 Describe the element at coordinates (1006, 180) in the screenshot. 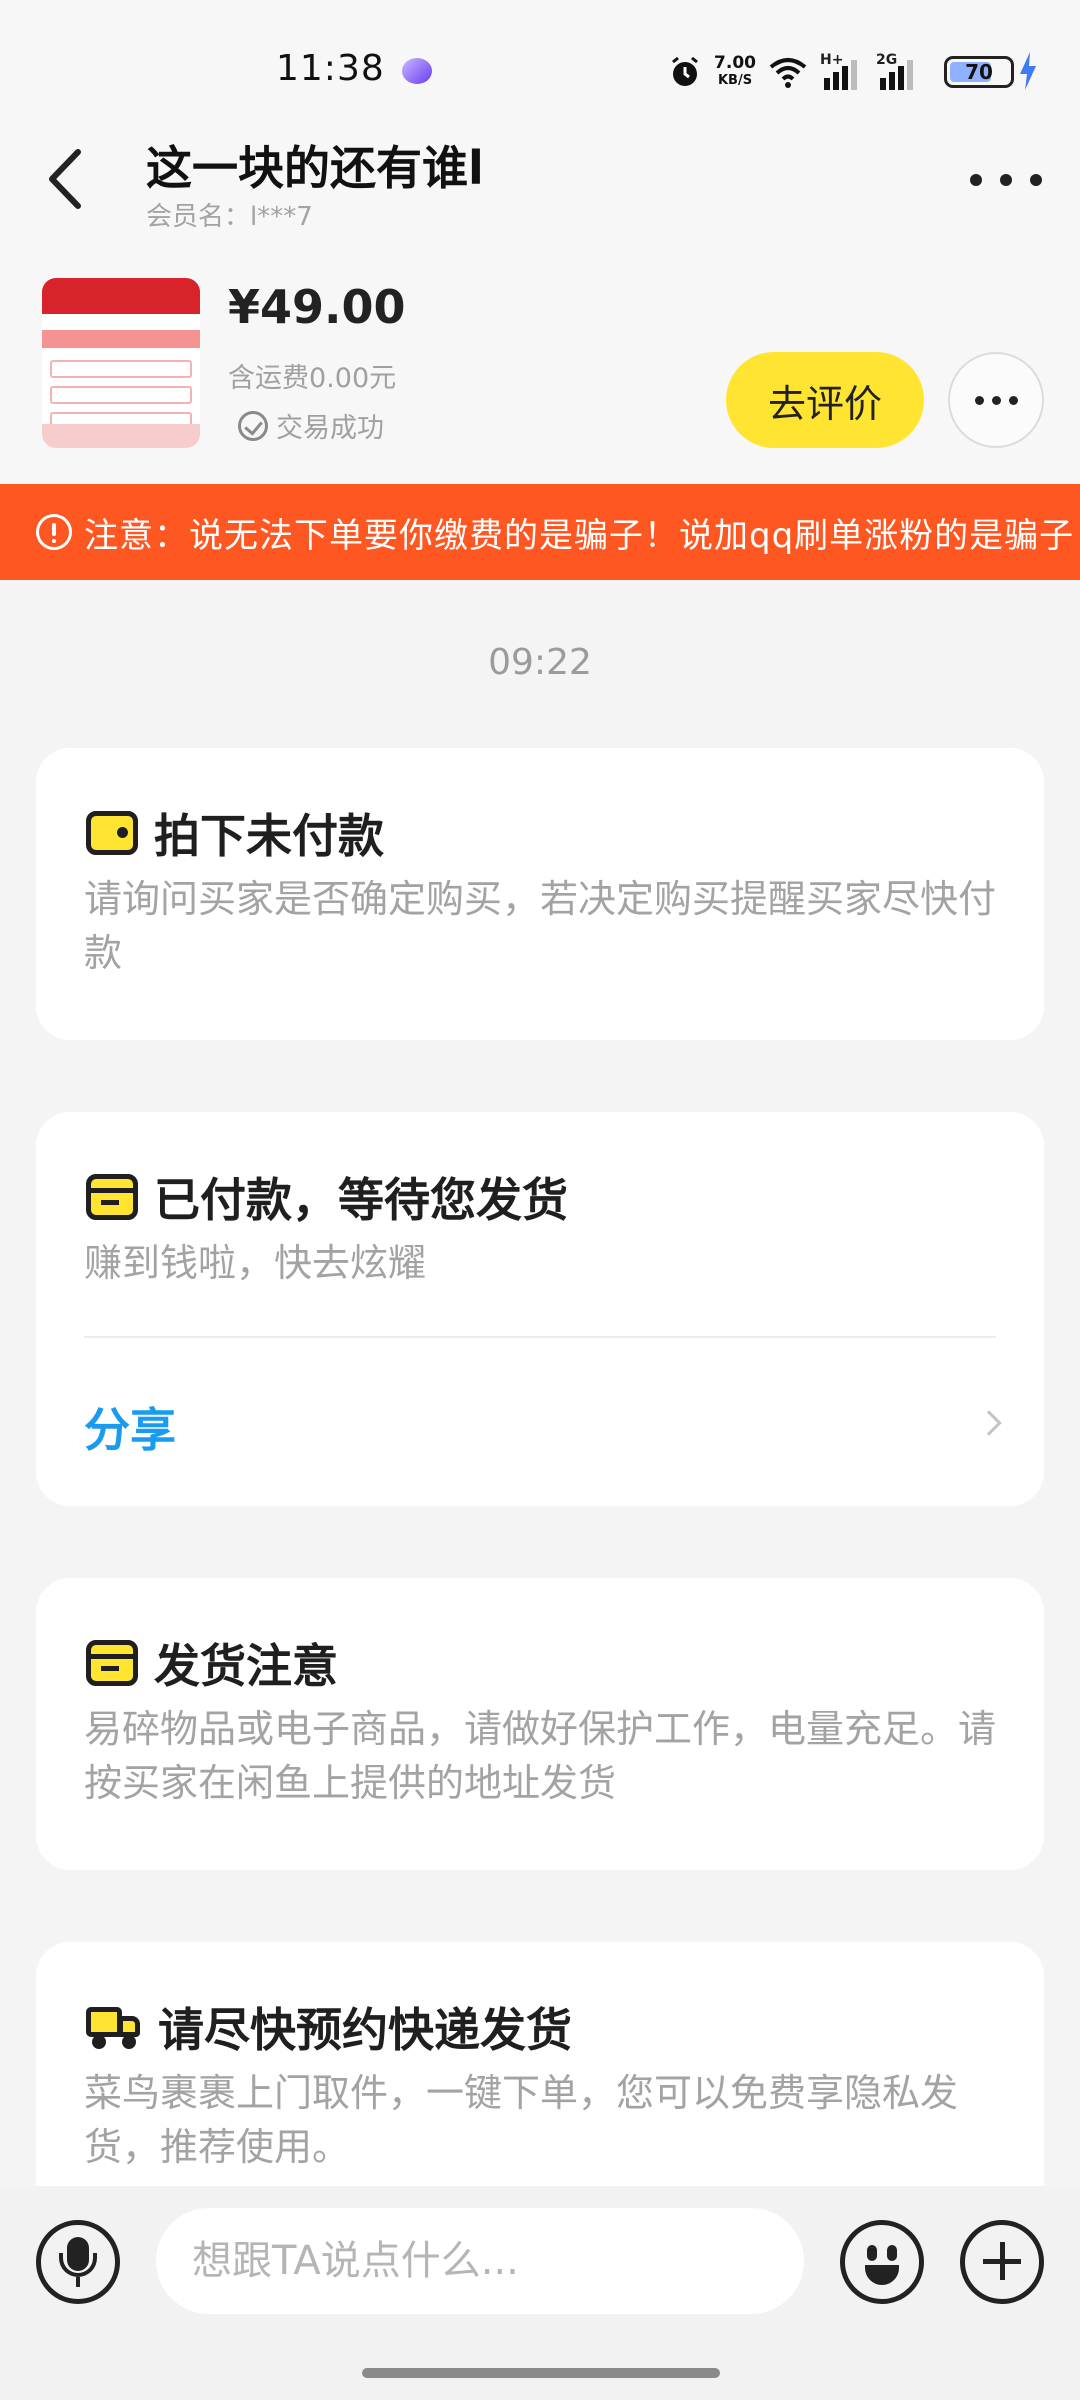

I see `more-options-button` at that location.